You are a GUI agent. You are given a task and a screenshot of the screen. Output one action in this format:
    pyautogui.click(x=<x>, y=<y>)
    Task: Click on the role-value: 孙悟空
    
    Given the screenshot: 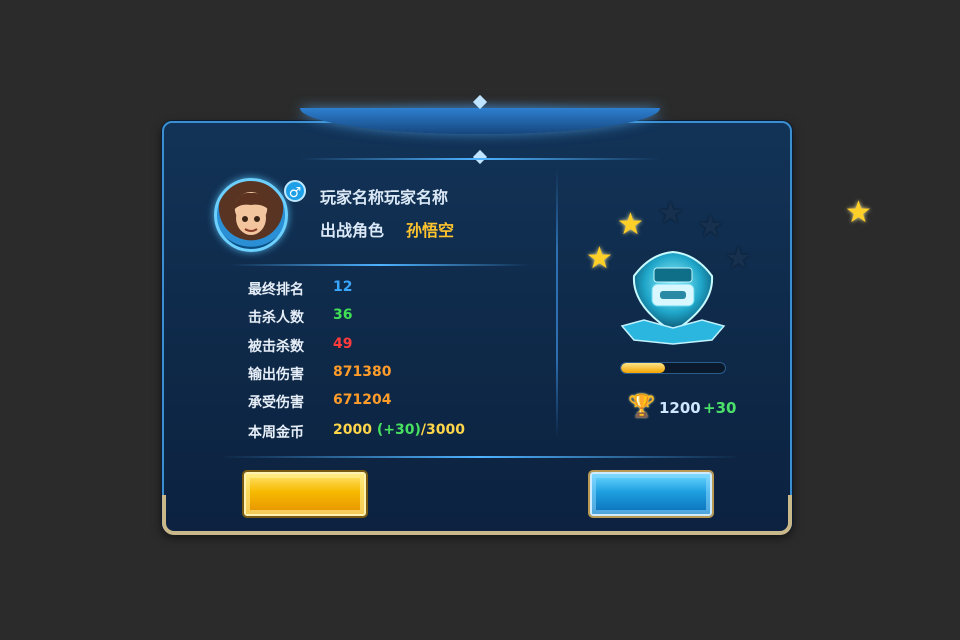 What is the action you would take?
    pyautogui.click(x=430, y=230)
    